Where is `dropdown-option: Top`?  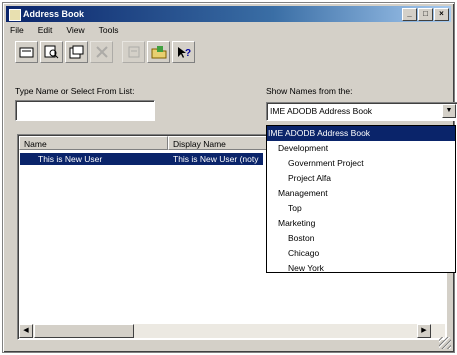 dropdown-option: Top is located at coordinates (361, 208).